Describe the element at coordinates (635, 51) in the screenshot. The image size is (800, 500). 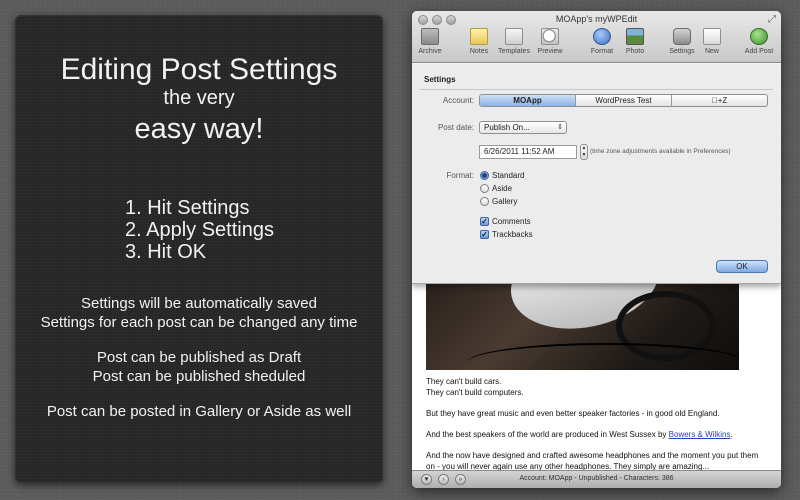
I see `toolbar-photo-label: Photo` at that location.